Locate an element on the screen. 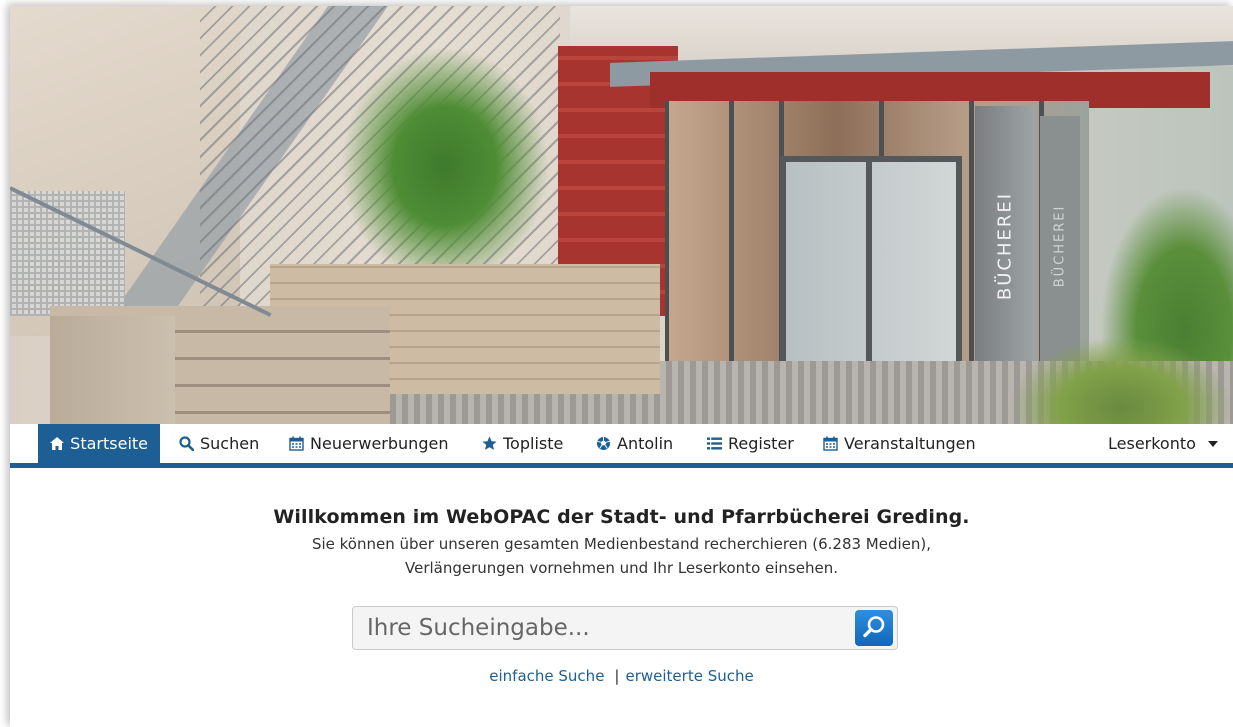 This screenshot has width=1233, height=727. nav-neuerwerbungen: Neuerwerbungen is located at coordinates (368, 443).